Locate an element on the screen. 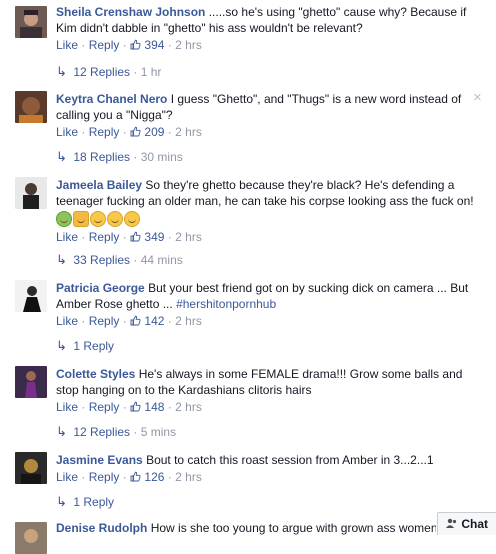 The width and height of the screenshot is (496, 554). comment-author: Patricia George is located at coordinates (100, 288).